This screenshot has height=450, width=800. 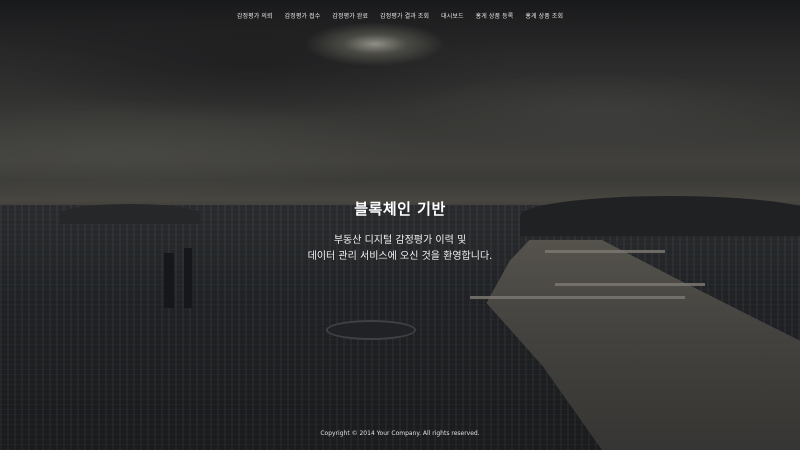 I want to click on hero-subtitle-line-2: 데이터 관리 서비스에 오신 것을 환영합니다., so click(x=400, y=256).